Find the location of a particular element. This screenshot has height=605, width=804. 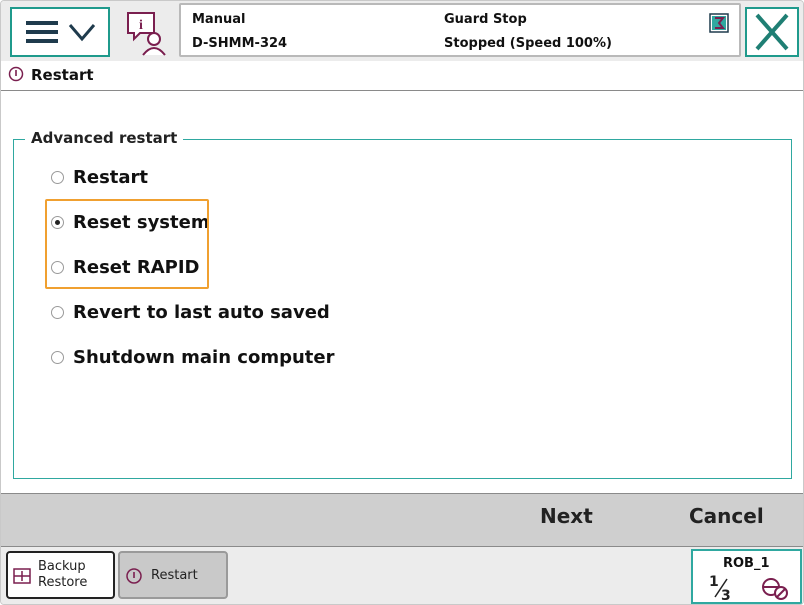

close-button is located at coordinates (772, 32).